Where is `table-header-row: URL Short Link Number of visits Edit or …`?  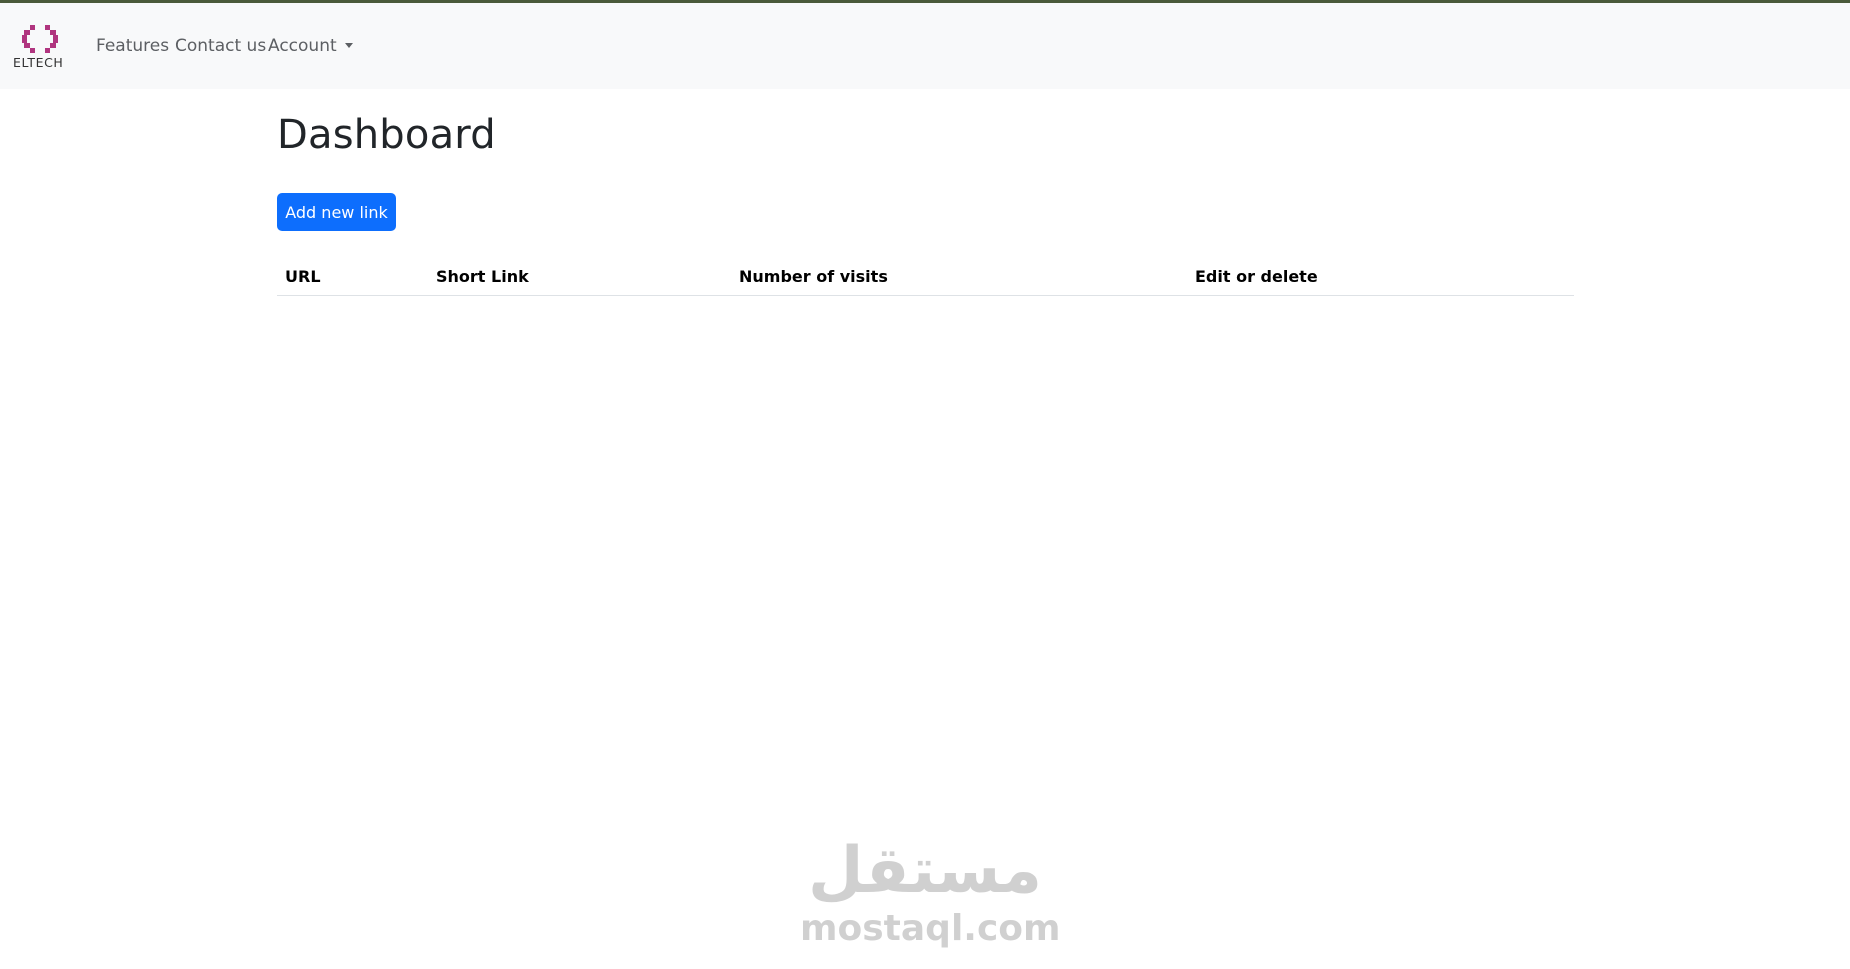
table-header-row: URL Short Link Number of visits Edit or … is located at coordinates (925, 277).